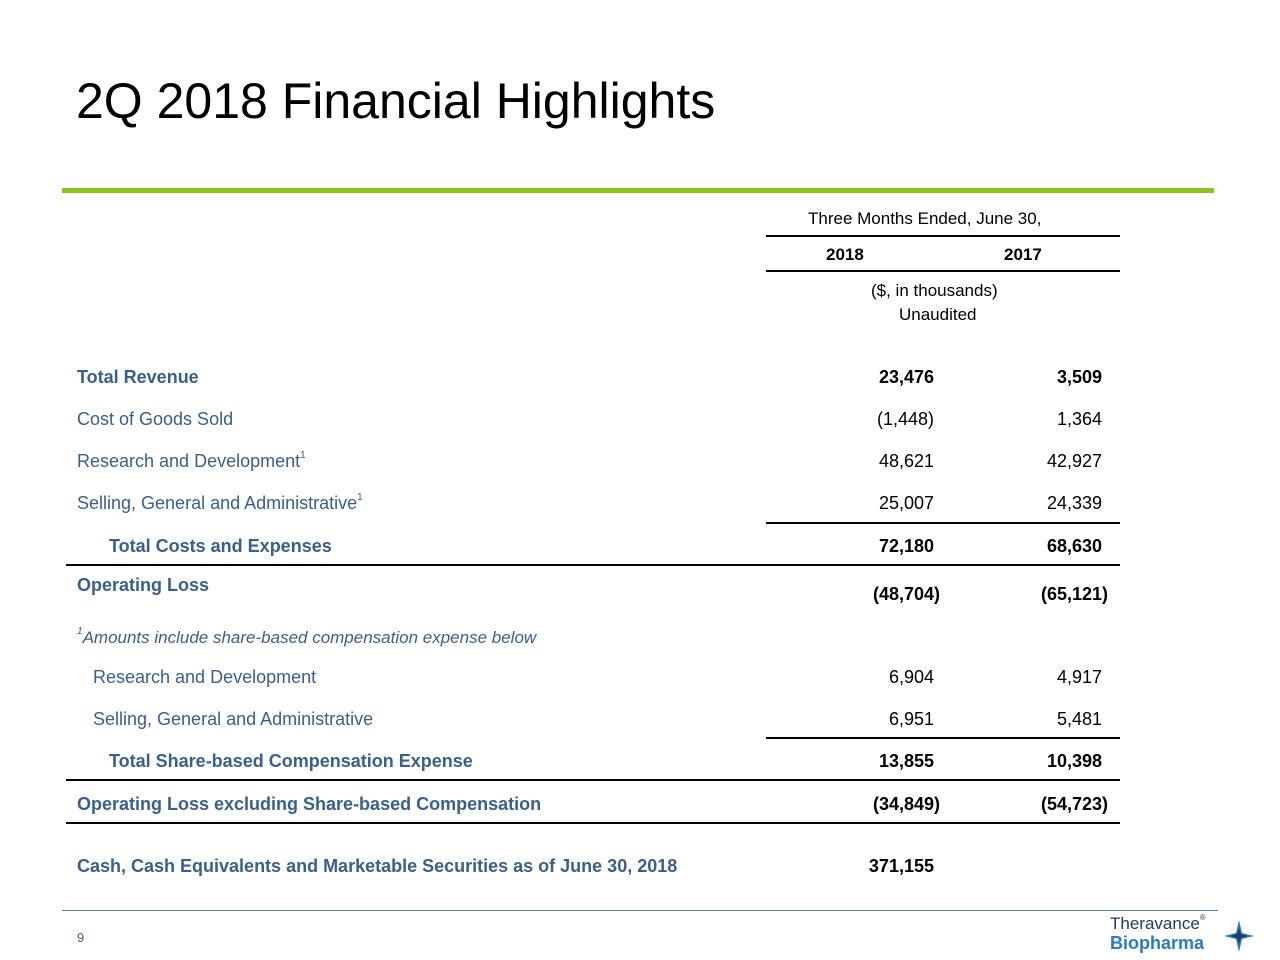 The width and height of the screenshot is (1280, 960). What do you see at coordinates (1074, 594) in the screenshot?
I see `value-2017-operating-loss: (65,121)` at bounding box center [1074, 594].